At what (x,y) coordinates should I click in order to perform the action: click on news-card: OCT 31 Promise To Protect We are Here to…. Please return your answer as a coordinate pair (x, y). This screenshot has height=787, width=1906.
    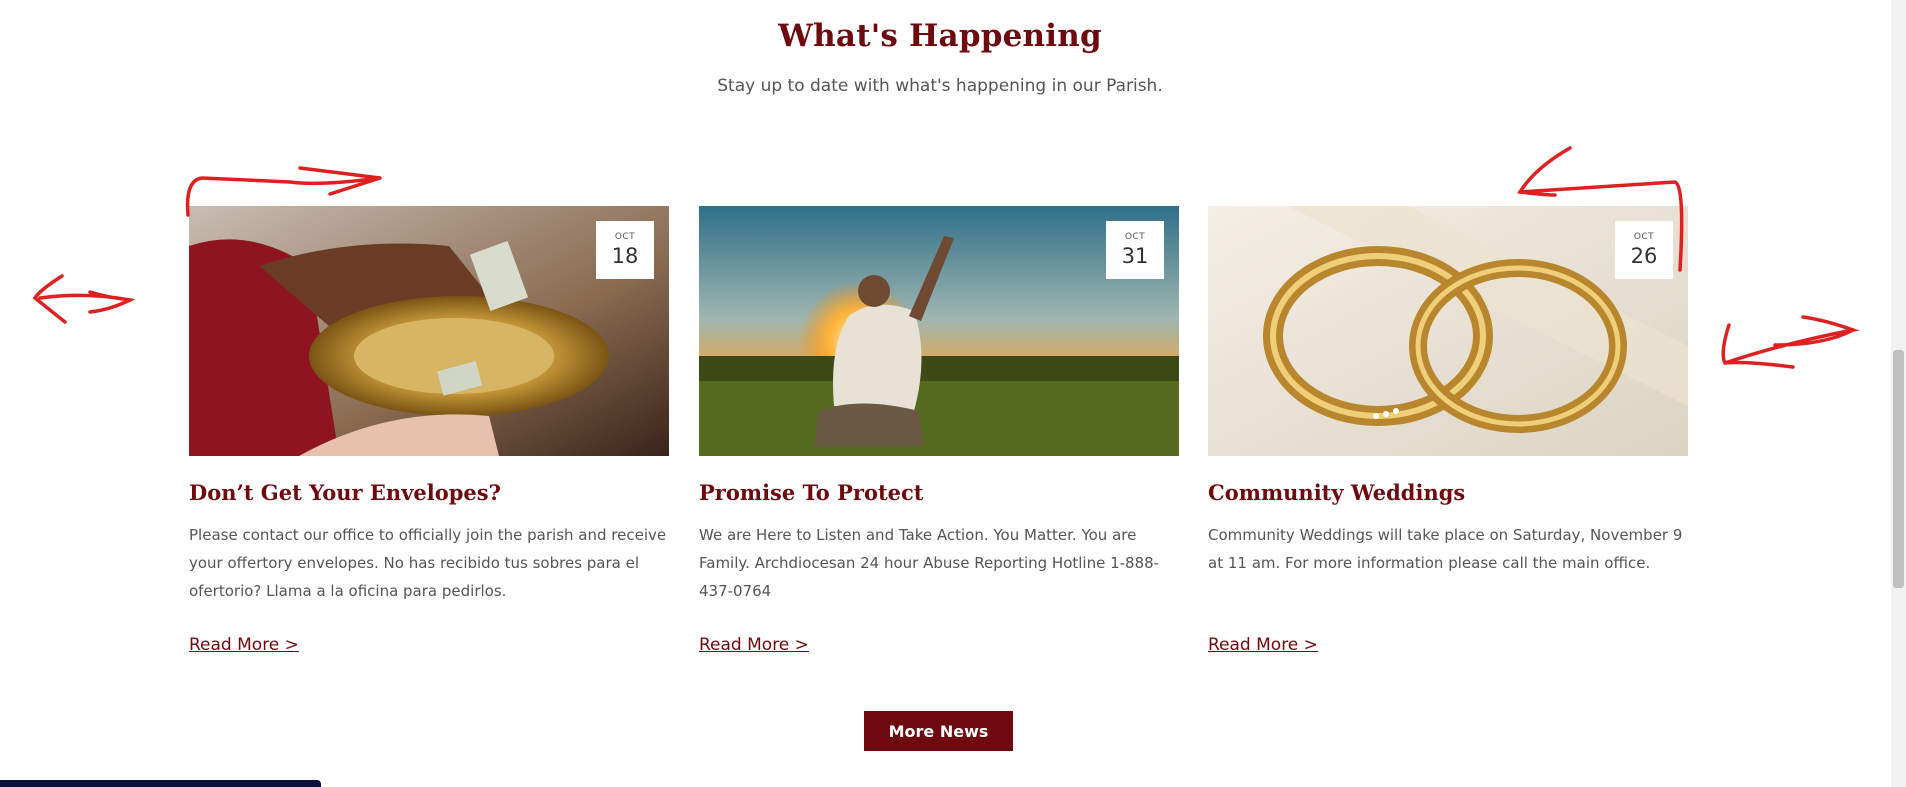
    Looking at the image, I should click on (939, 430).